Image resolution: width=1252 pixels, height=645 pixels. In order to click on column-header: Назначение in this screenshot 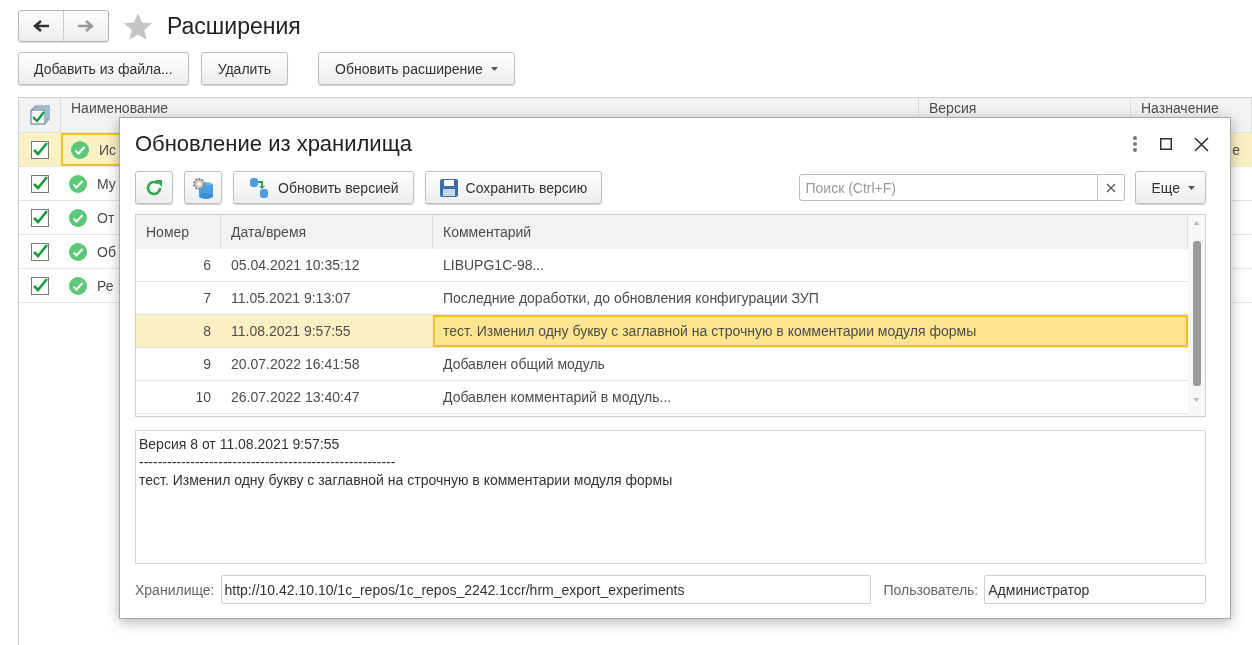, I will do `click(1180, 108)`.